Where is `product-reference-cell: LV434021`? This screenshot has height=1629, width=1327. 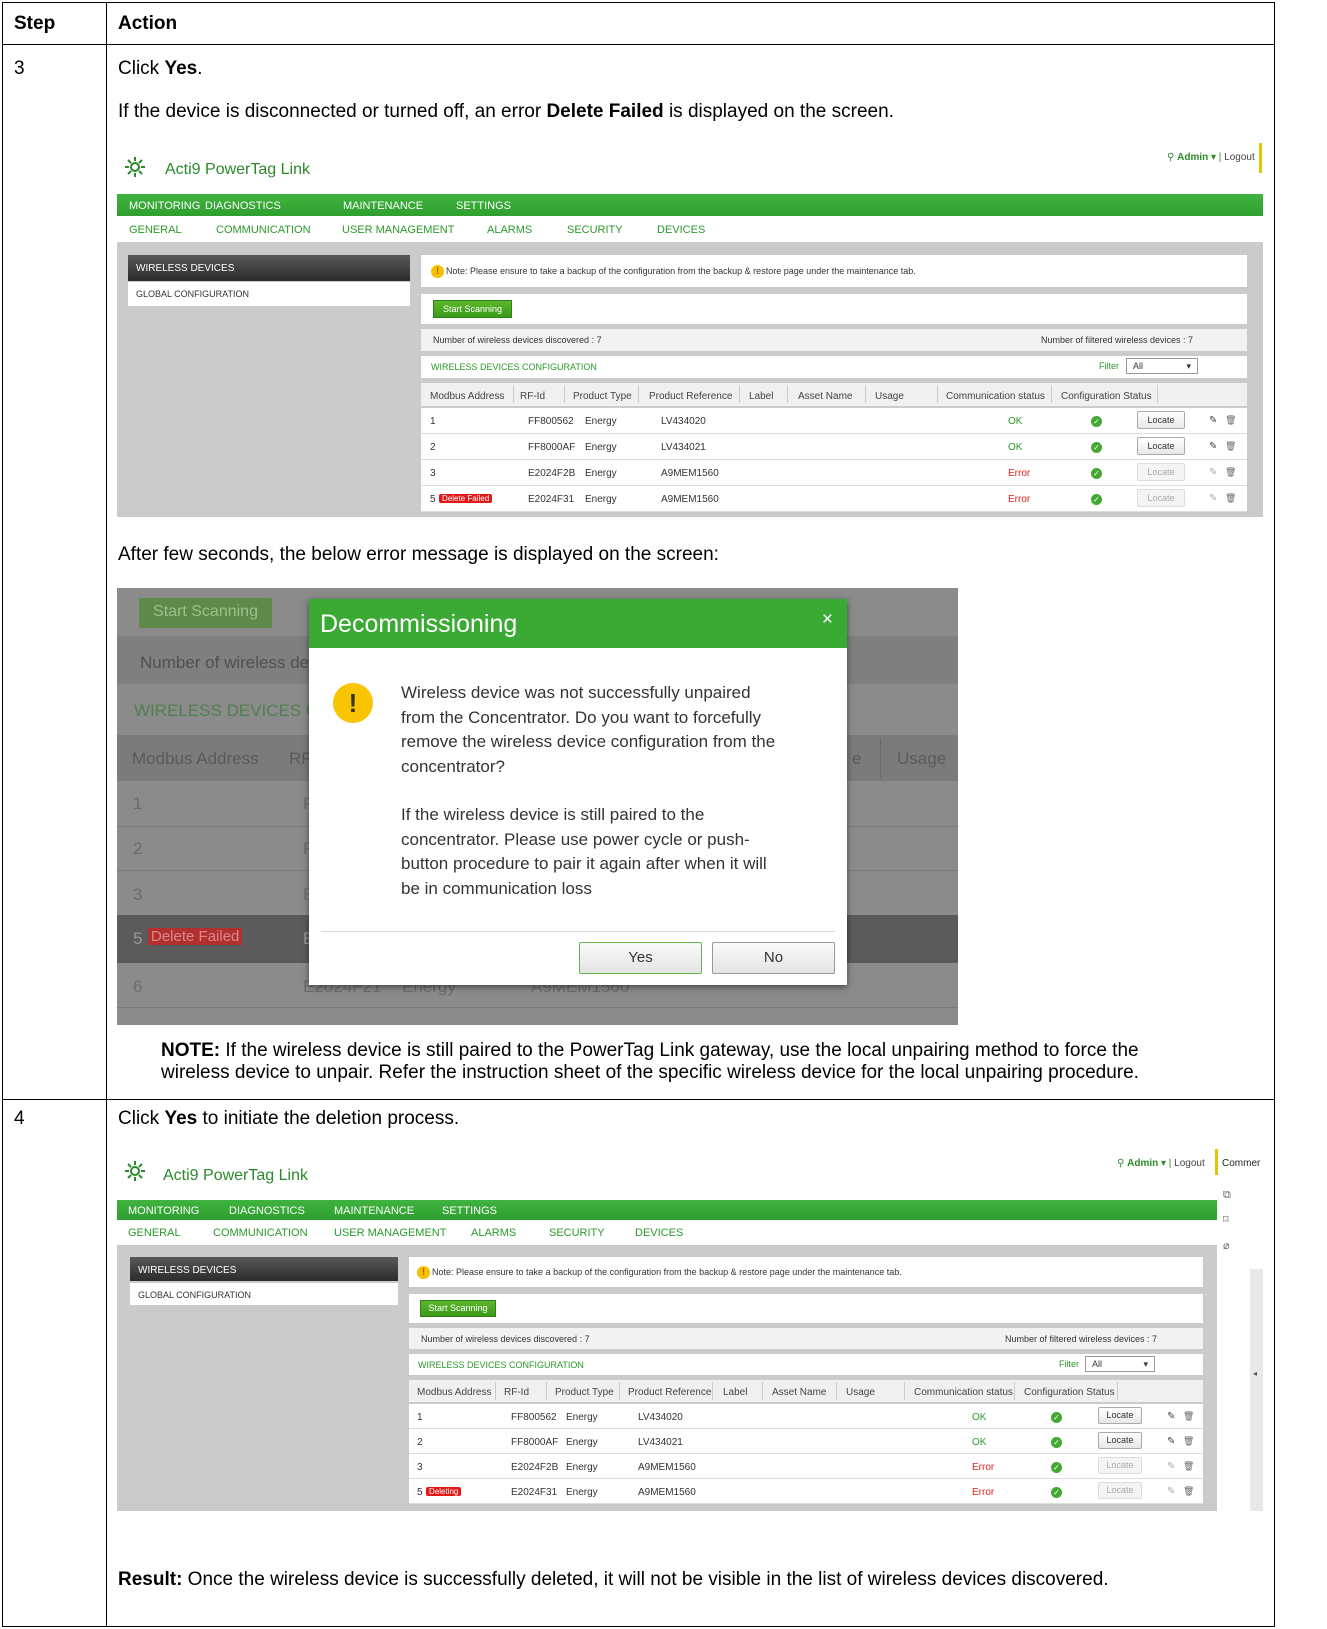
product-reference-cell: LV434021 is located at coordinates (660, 1442).